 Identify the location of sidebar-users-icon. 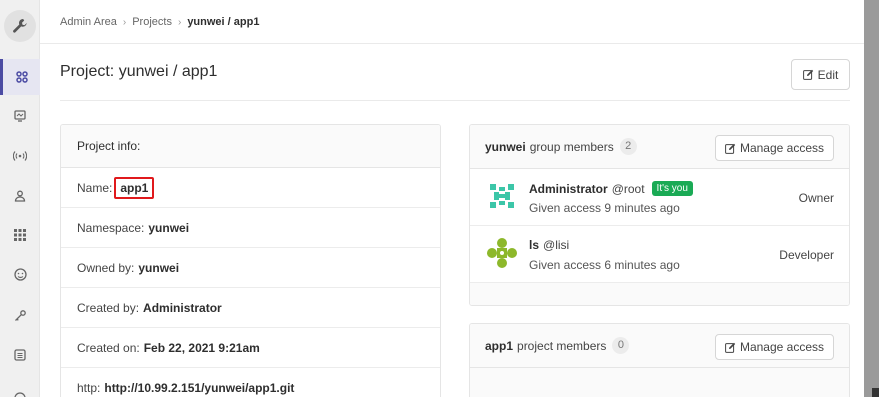
(20, 196).